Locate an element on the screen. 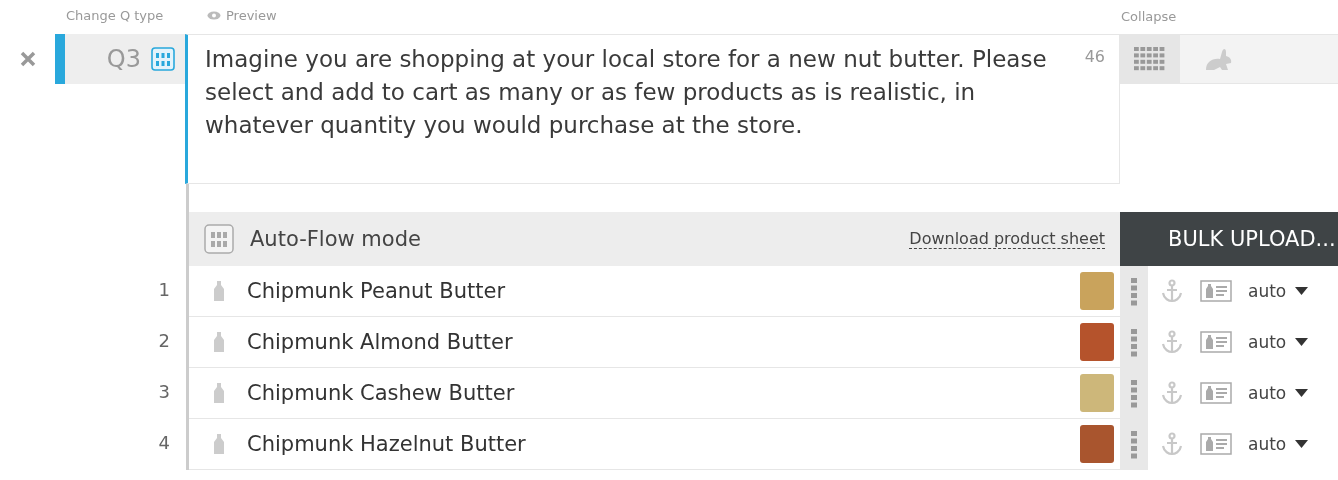 Image resolution: width=1338 pixels, height=480 pixels. close-icon is located at coordinates (27, 59).